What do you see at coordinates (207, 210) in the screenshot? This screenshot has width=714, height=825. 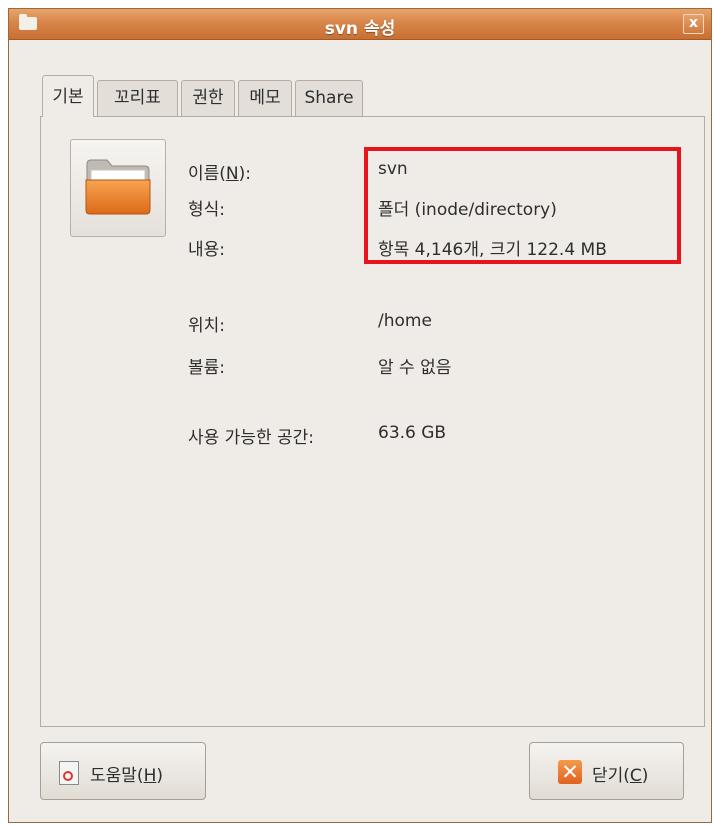 I see `type-label: 형식:` at bounding box center [207, 210].